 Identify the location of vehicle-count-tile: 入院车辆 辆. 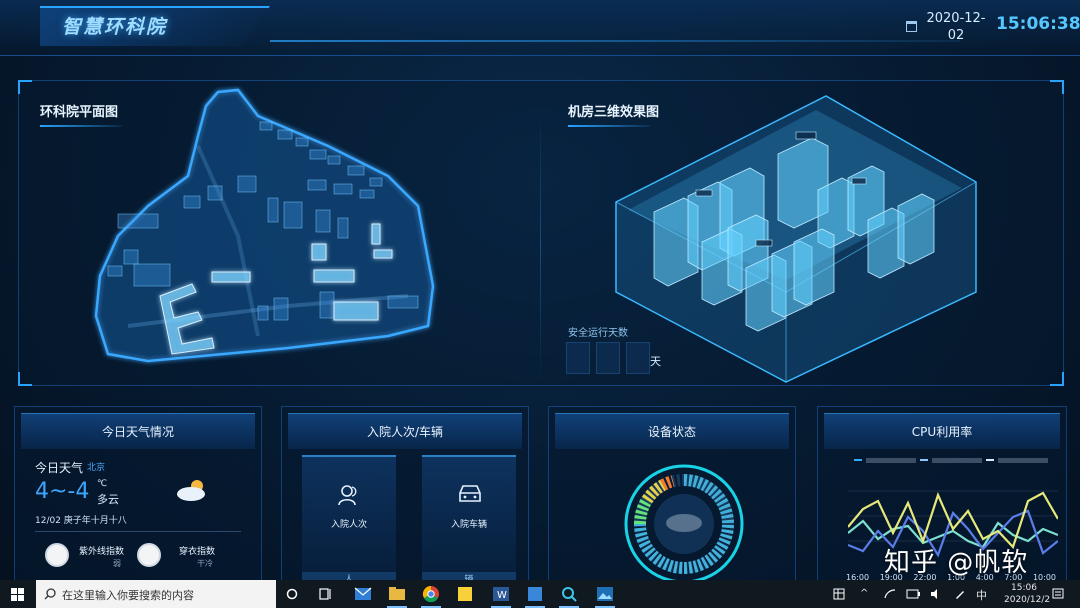
(469, 521).